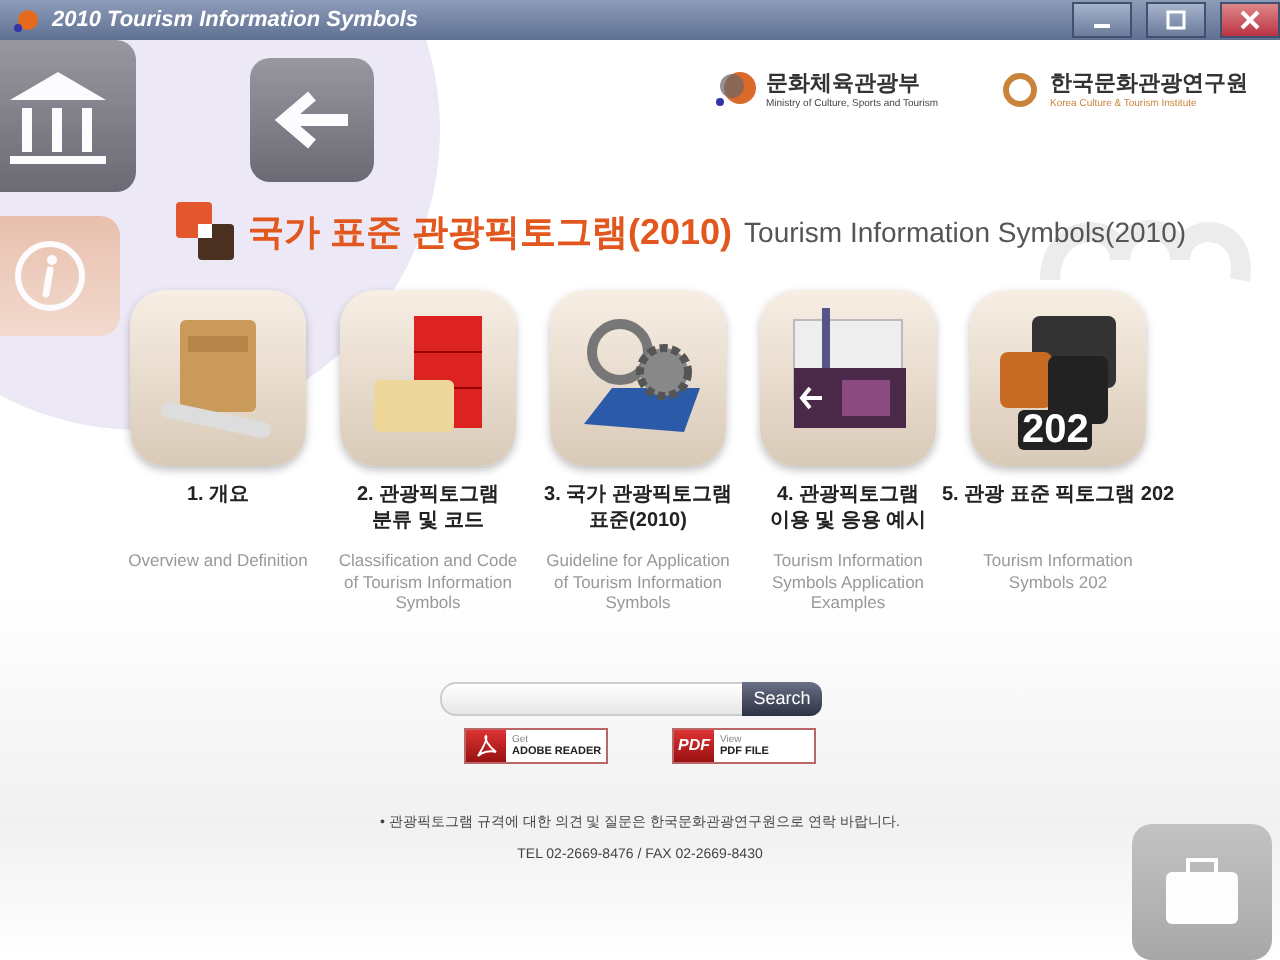 This screenshot has height=960, width=1280. What do you see at coordinates (428, 581) in the screenshot?
I see `menu-description: Classification and Code of Tourism Information Symbols` at bounding box center [428, 581].